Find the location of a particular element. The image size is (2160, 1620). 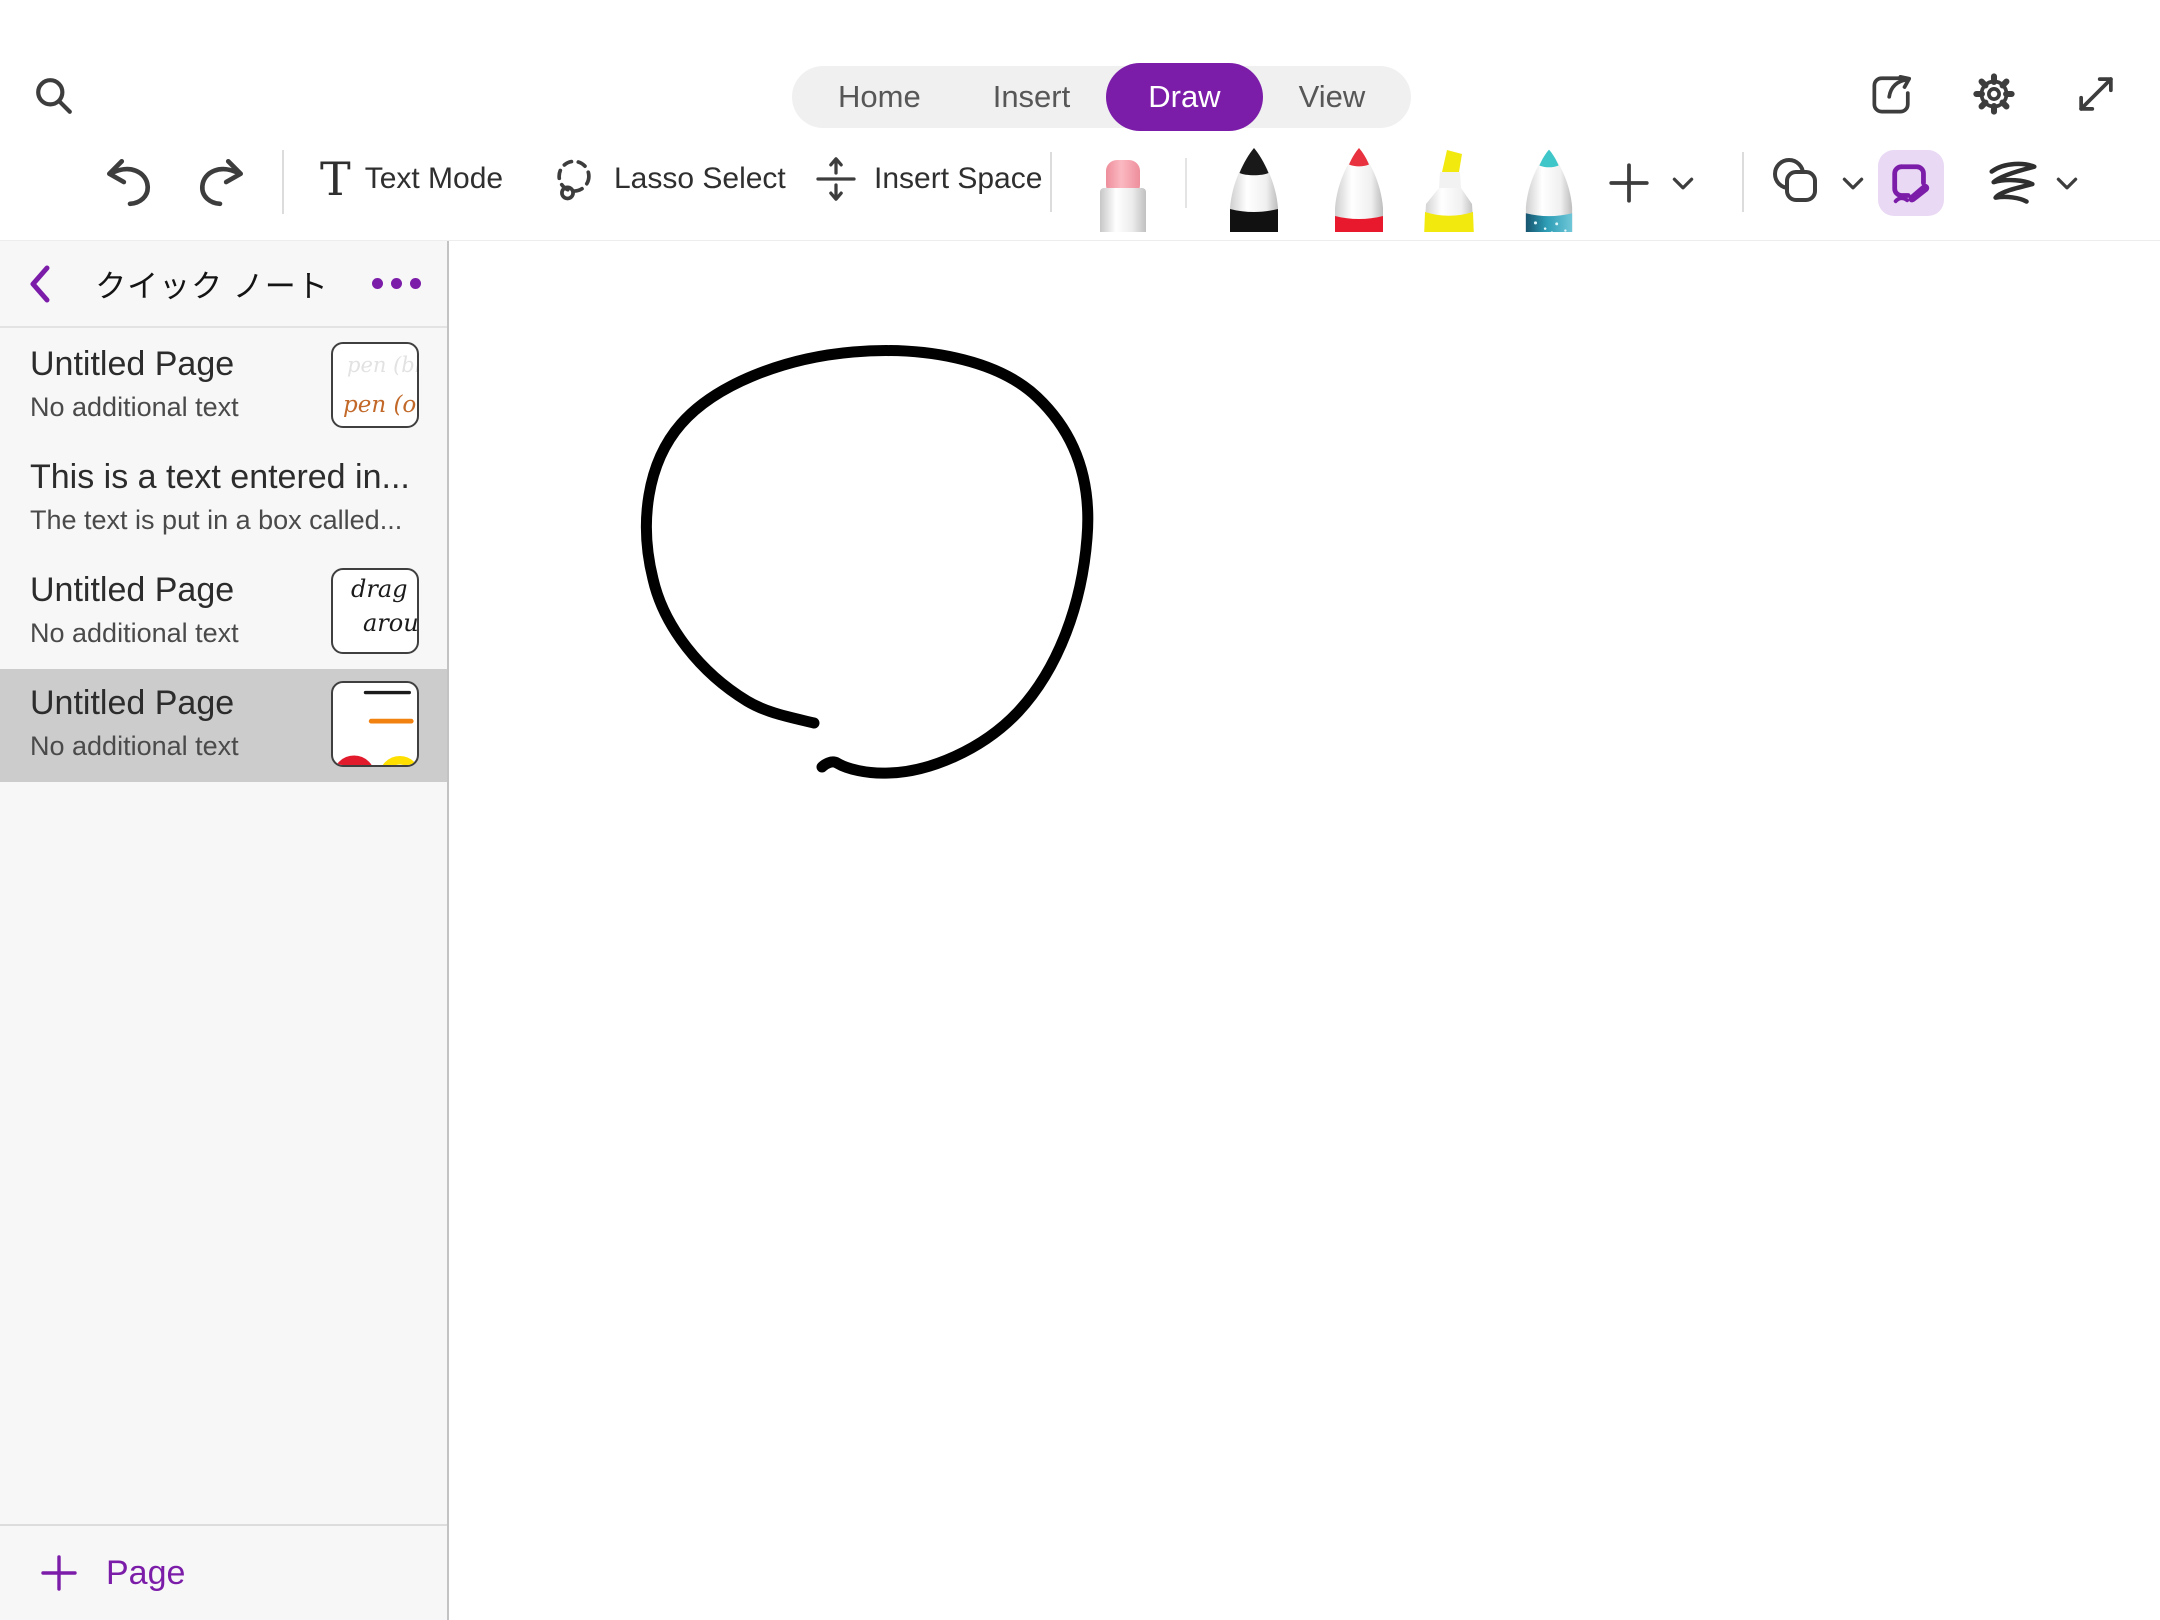

back-chevron-icon is located at coordinates (39, 284).